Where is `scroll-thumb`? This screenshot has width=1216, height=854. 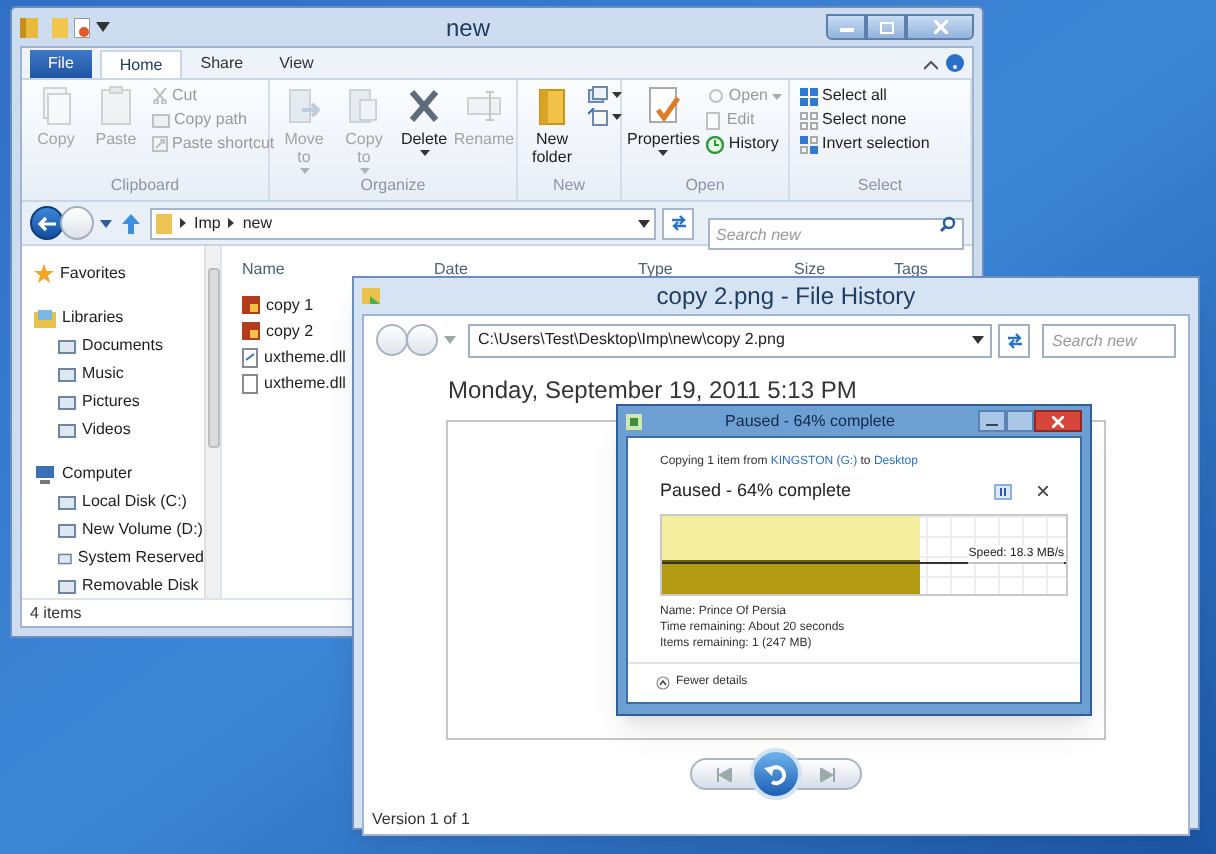
scroll-thumb is located at coordinates (213, 358).